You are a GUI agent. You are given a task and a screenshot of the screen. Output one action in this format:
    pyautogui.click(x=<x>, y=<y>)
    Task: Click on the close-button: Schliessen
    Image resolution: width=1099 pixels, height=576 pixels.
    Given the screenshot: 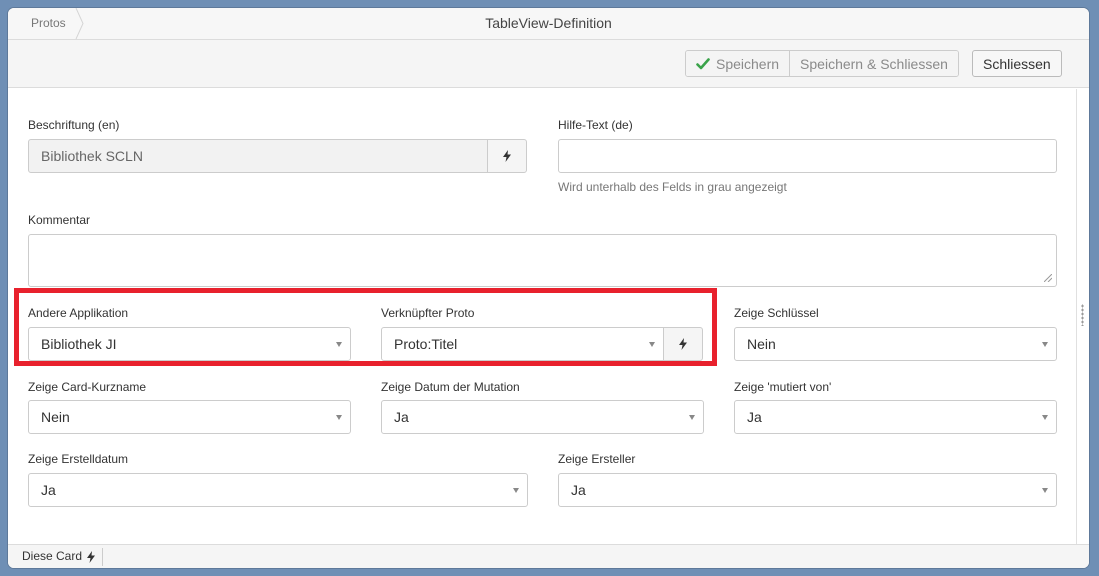 What is the action you would take?
    pyautogui.click(x=1017, y=63)
    